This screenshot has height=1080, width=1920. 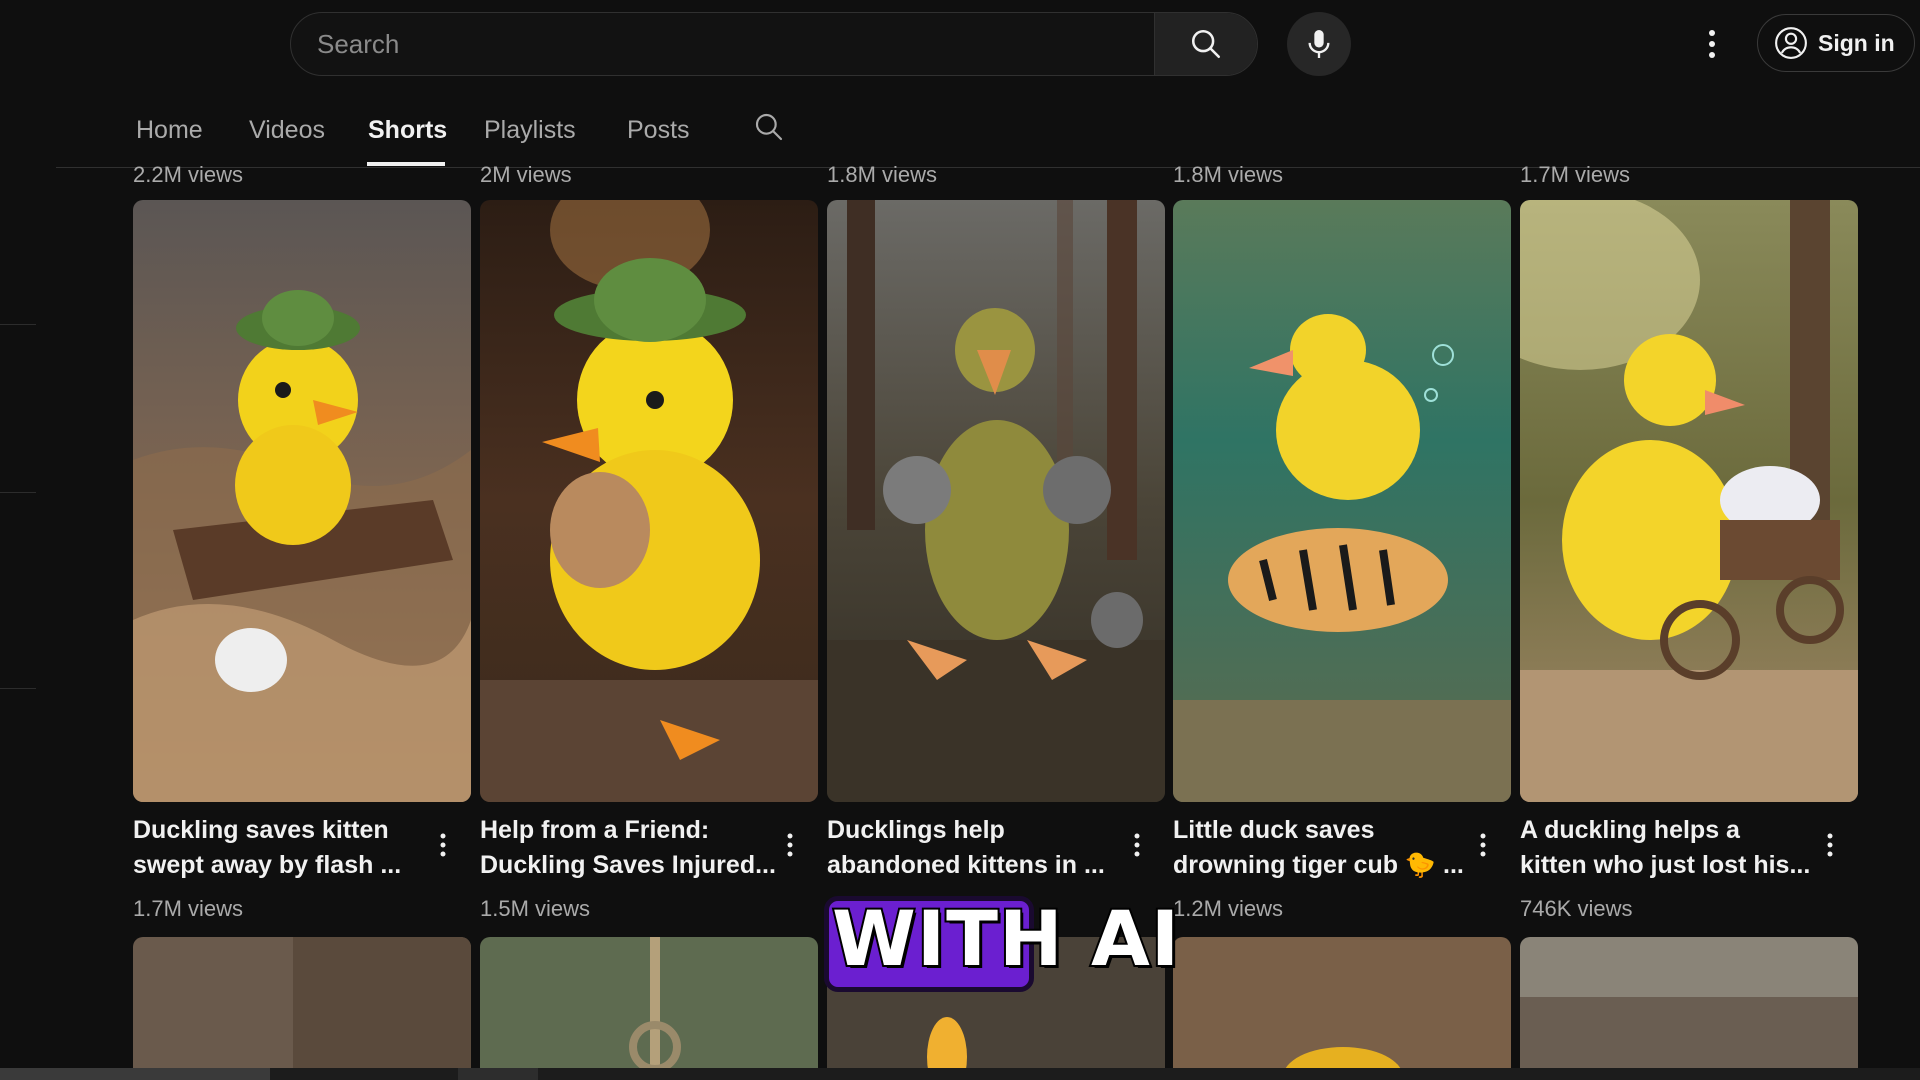 I want to click on tab-posts: Posts, so click(x=658, y=130).